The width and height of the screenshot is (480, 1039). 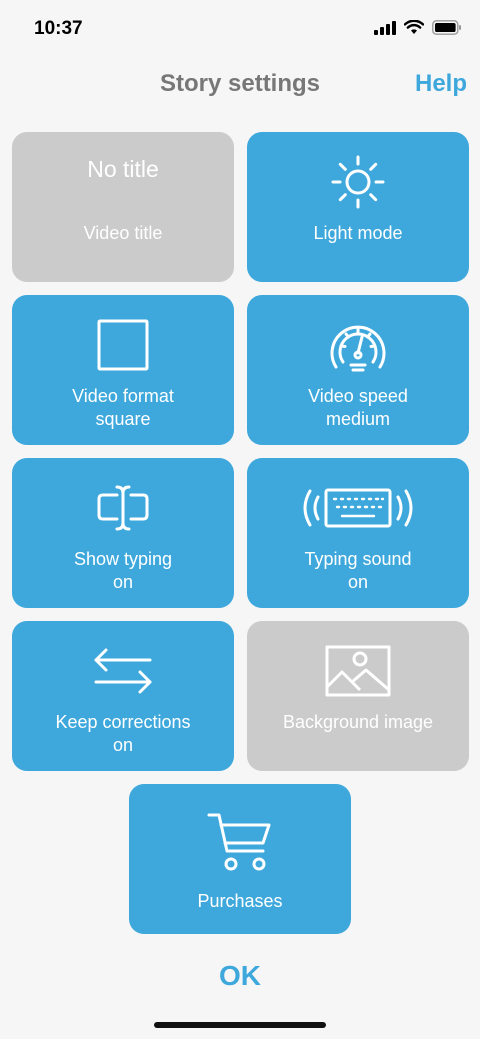 I want to click on background-image-label: Background image, so click(x=358, y=722).